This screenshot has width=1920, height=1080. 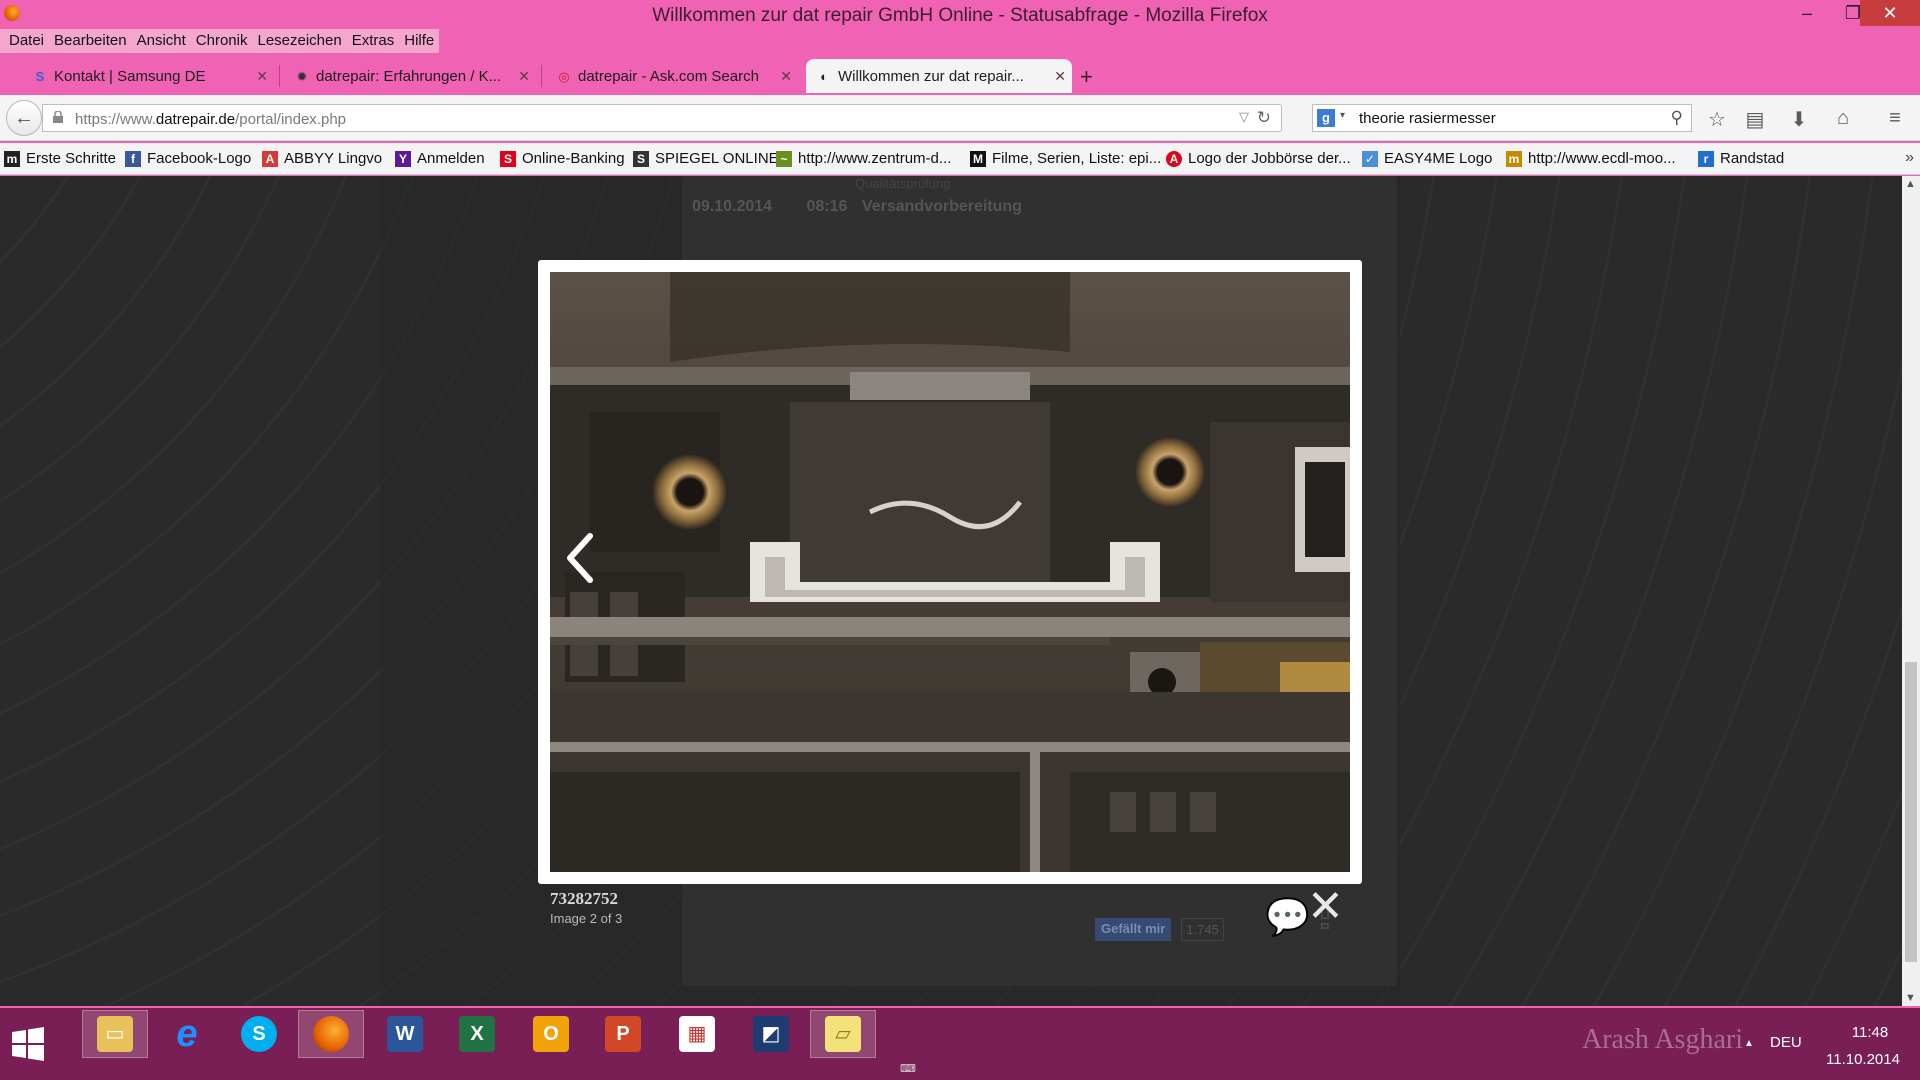 What do you see at coordinates (187, 1034) in the screenshot?
I see `taskbar-internet-explorer: e` at bounding box center [187, 1034].